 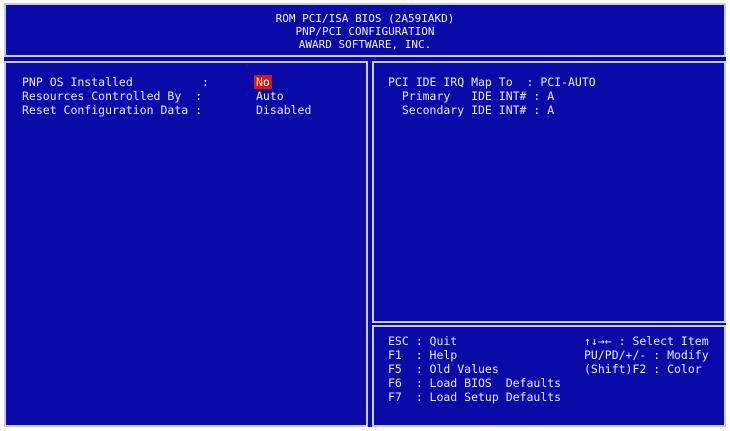 I want to click on setting-value-resources-controlled: Auto, so click(x=270, y=96).